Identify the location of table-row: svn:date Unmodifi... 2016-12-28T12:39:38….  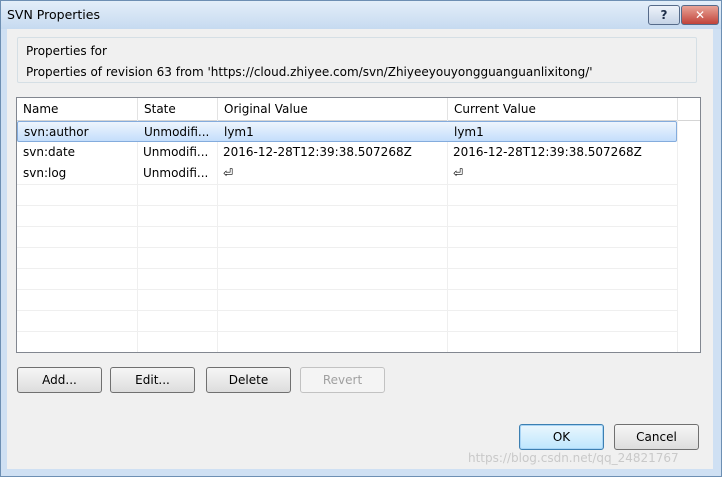
(347, 152).